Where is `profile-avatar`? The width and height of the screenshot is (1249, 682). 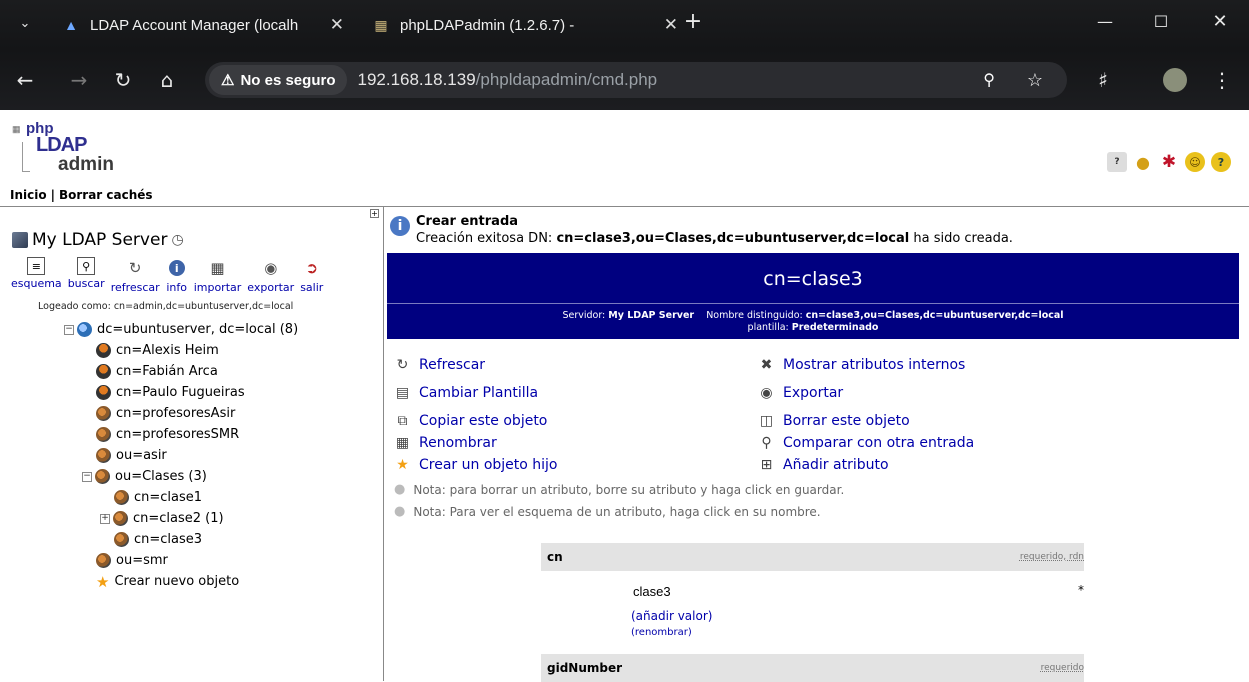
profile-avatar is located at coordinates (1175, 80).